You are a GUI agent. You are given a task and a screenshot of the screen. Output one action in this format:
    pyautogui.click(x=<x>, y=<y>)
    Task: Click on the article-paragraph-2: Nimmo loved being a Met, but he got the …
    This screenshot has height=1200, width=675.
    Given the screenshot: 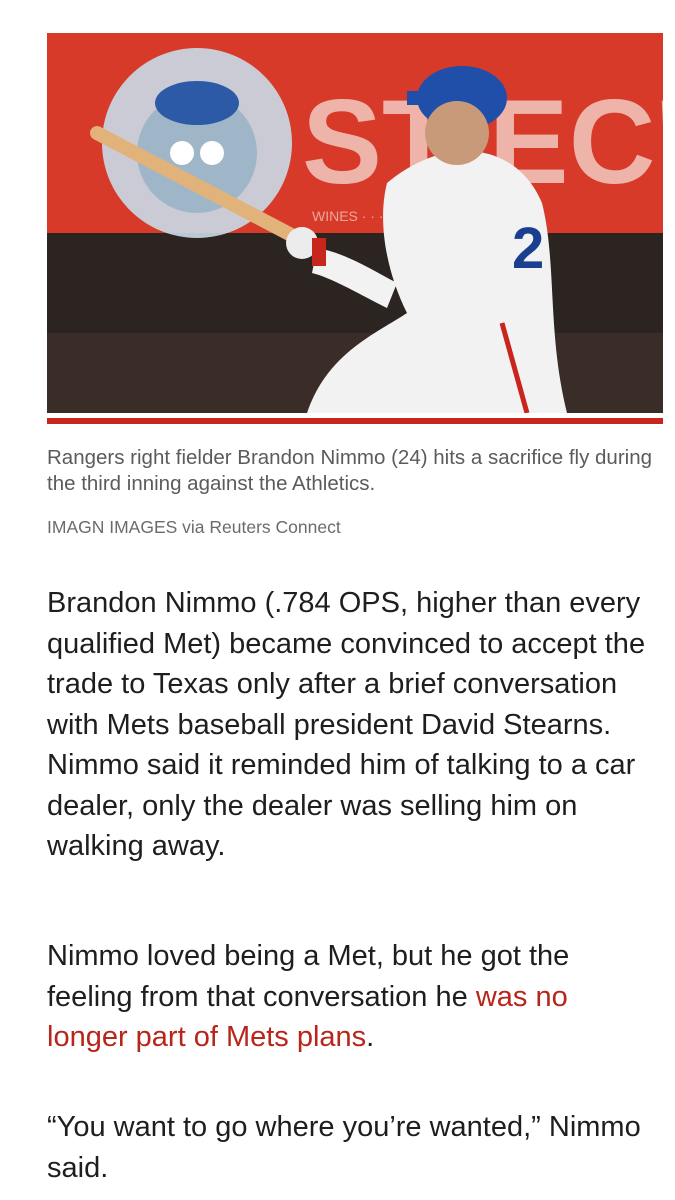 What is the action you would take?
    pyautogui.click(x=347, y=997)
    